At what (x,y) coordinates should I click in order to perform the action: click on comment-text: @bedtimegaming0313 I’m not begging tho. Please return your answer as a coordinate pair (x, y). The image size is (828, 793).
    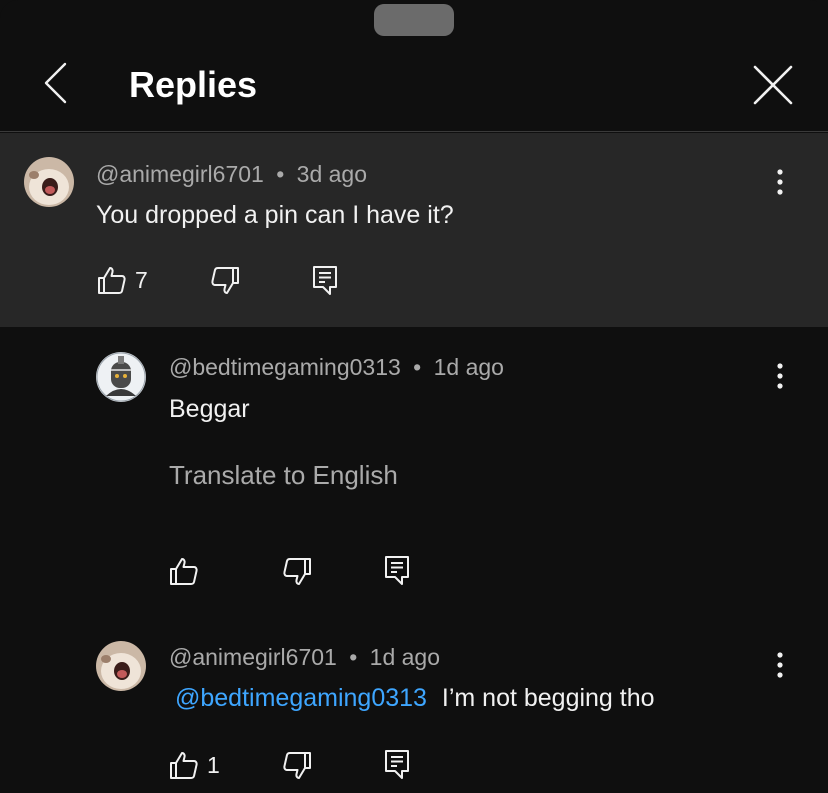
    Looking at the image, I should click on (415, 698).